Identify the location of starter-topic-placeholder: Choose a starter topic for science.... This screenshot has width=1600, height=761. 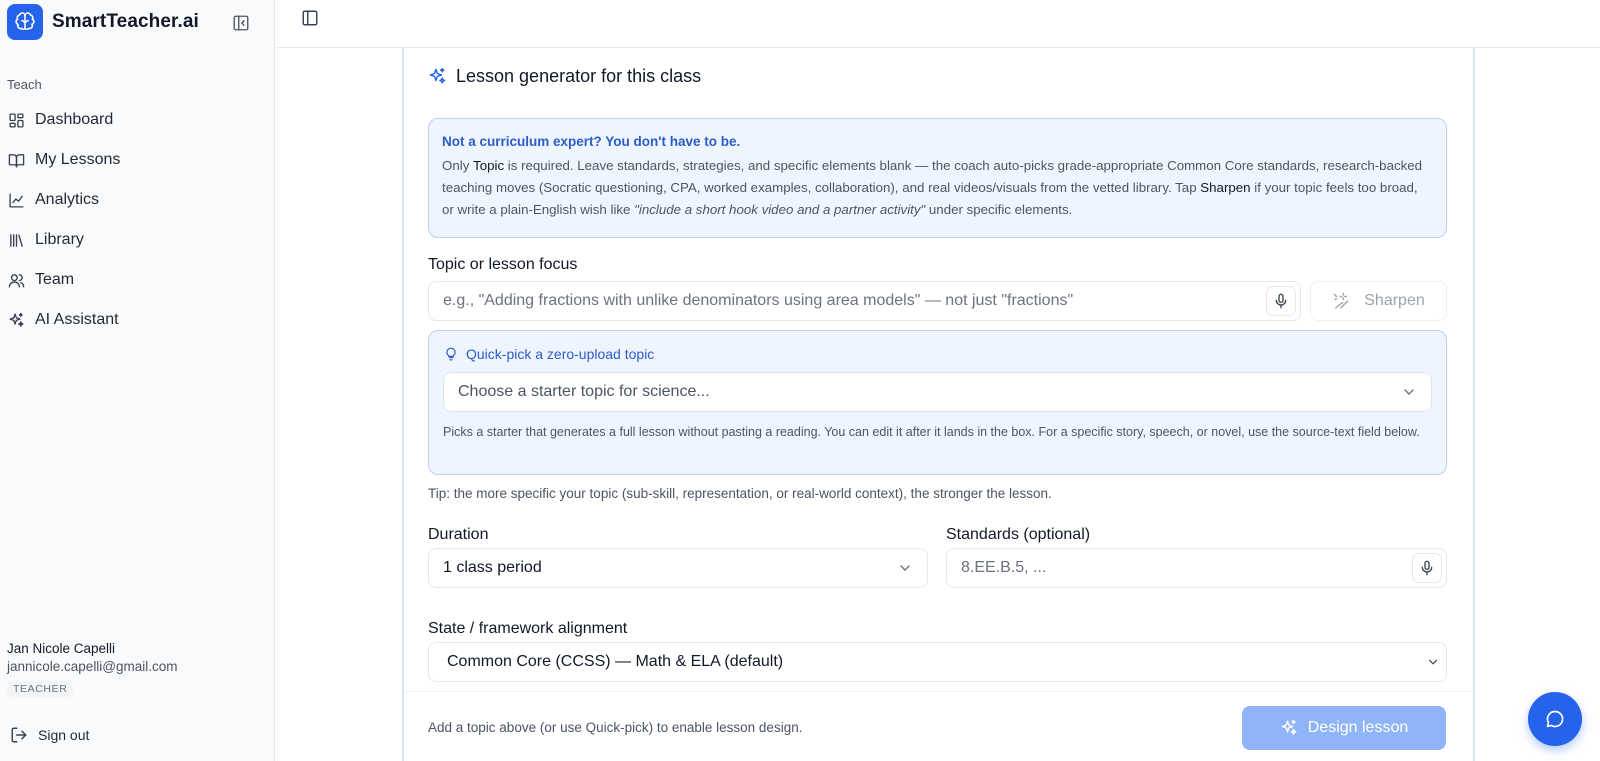
(584, 391).